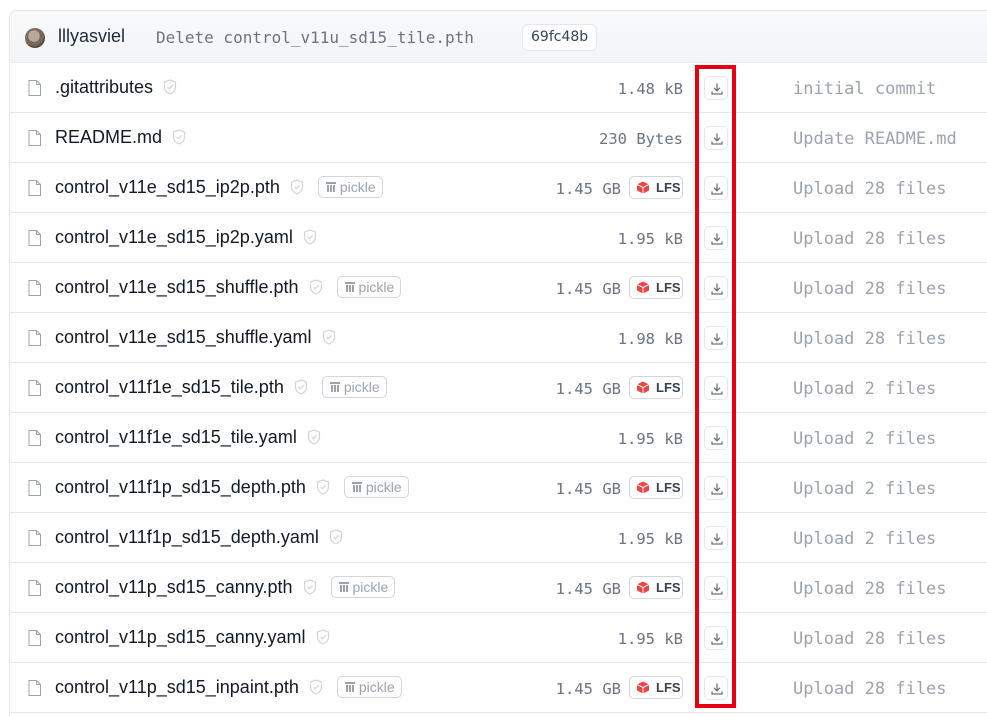 The width and height of the screenshot is (987, 716). I want to click on file-row: README.md 230 Bytes Update README.md, so click(498, 138).